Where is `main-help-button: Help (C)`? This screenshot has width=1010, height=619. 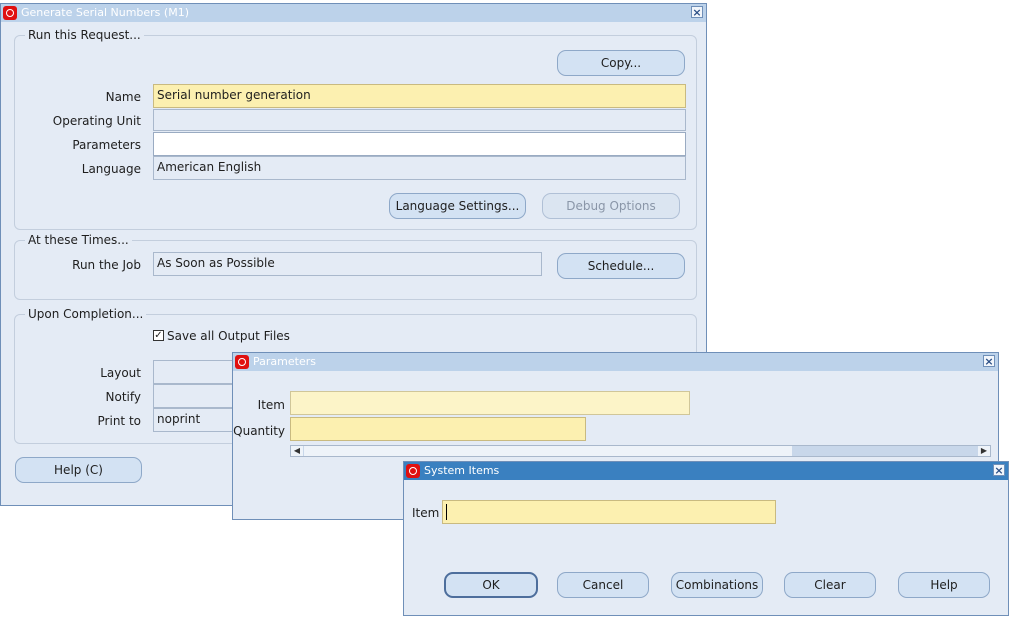
main-help-button: Help (C) is located at coordinates (78, 470).